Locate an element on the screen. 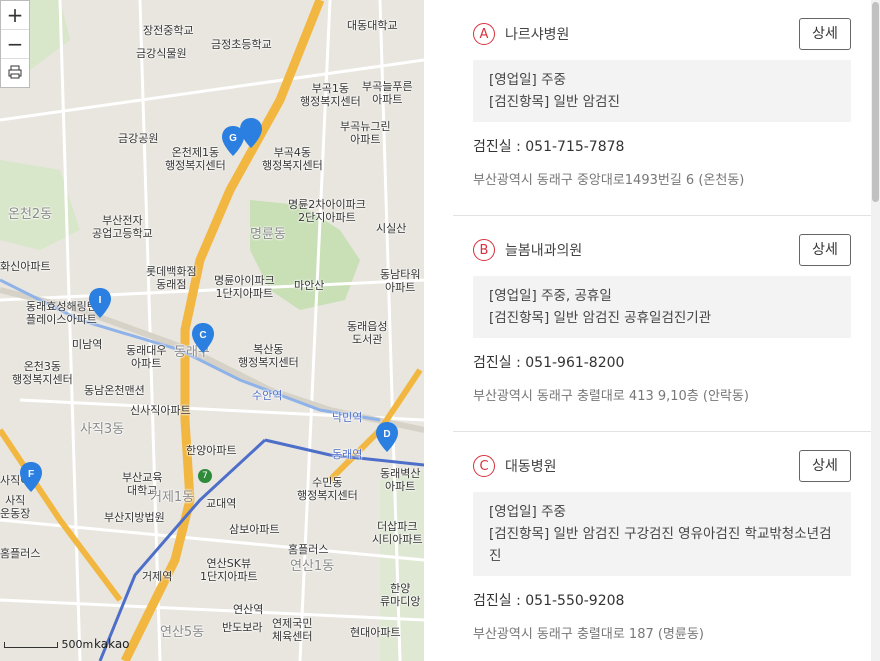 The image size is (880, 661). marker-letter: D is located at coordinates (386, 434).